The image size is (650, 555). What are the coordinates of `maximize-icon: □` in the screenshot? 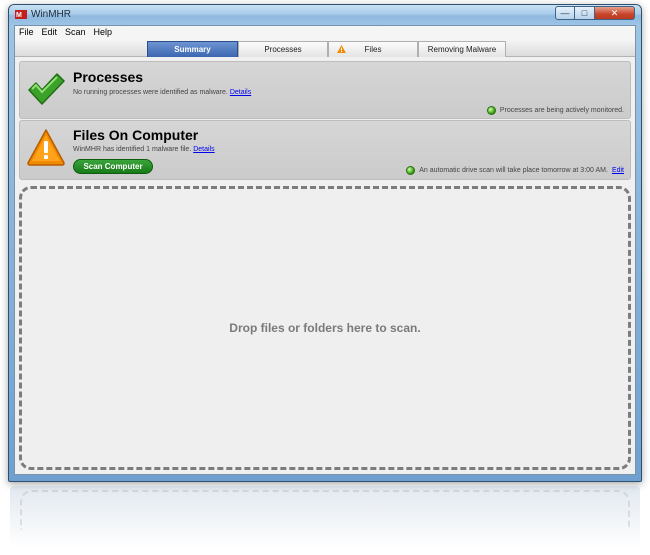 It's located at (584, 13).